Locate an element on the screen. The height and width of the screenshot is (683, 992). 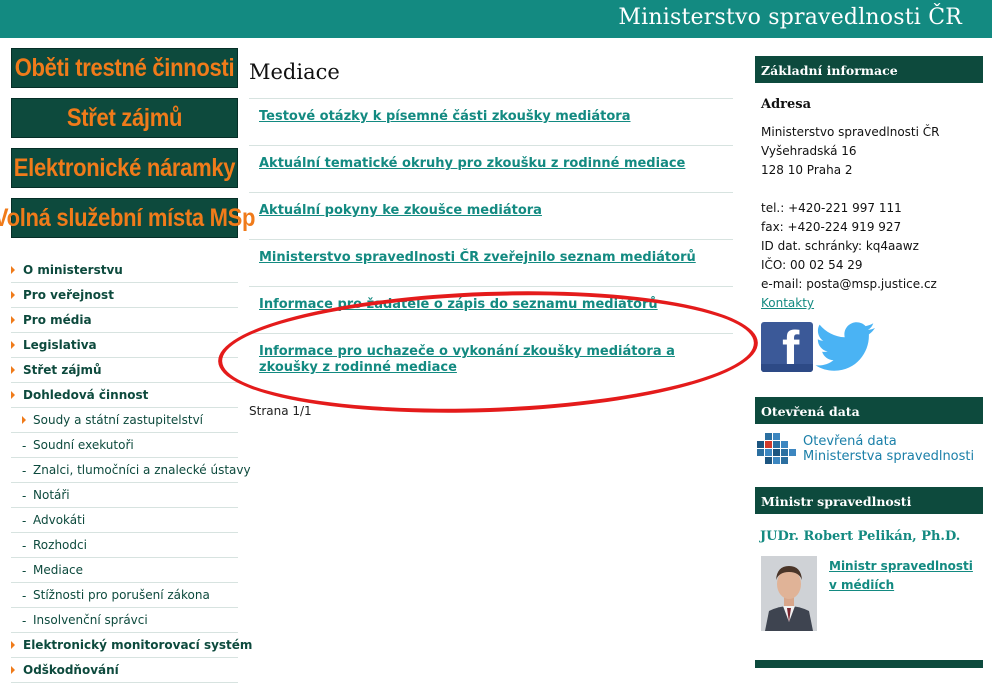
sidebar-item: - Stížnosti pro porušení zákona is located at coordinates (124, 595).